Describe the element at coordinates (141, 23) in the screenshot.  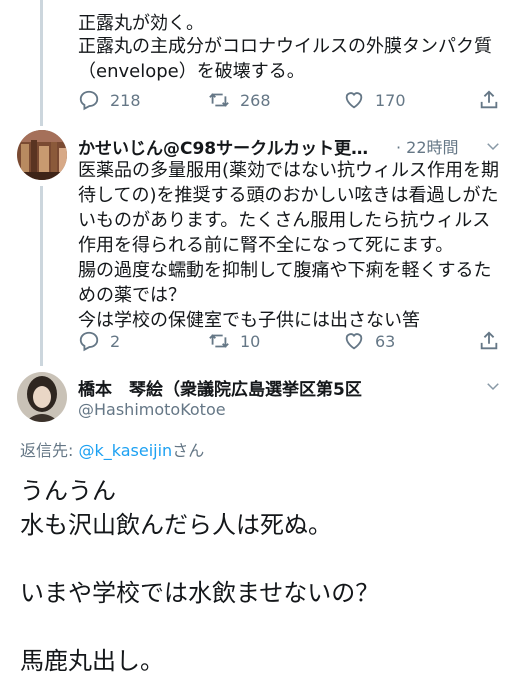
I see `tweet-text-line: 正露丸が効く。` at that location.